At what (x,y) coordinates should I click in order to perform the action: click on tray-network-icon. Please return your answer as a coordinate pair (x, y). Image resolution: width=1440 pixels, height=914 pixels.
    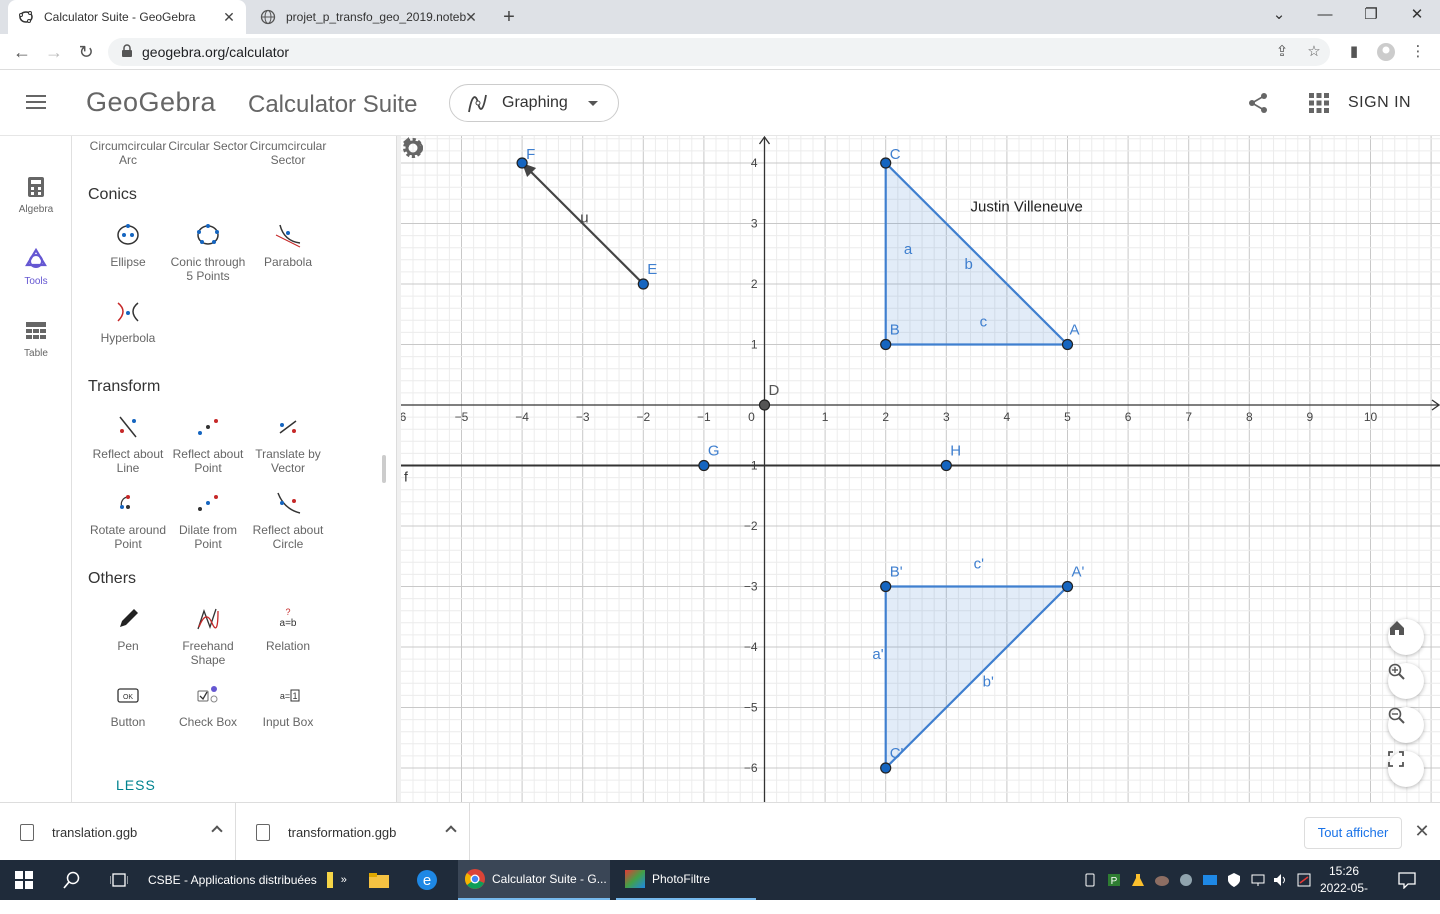
    Looking at the image, I should click on (1258, 880).